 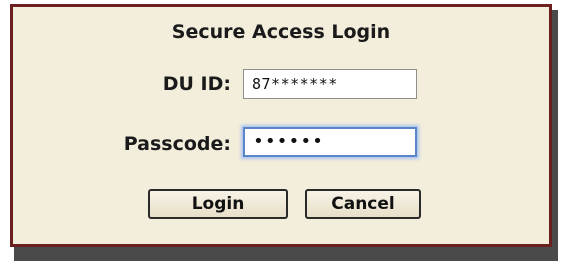 I want to click on passcode-input: ••••••, so click(x=330, y=142).